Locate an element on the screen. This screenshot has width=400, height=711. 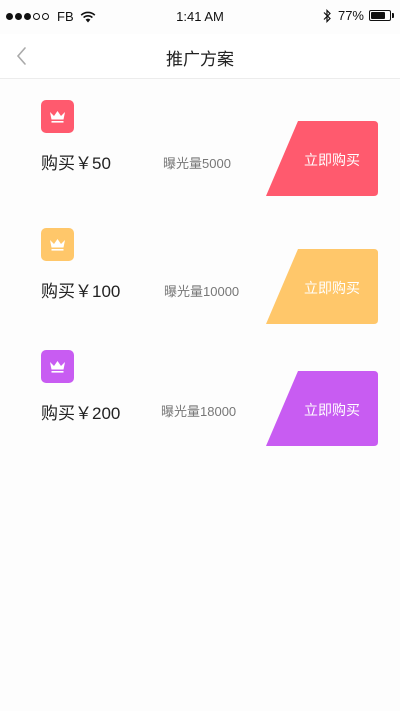
battery-tip is located at coordinates (393, 15).